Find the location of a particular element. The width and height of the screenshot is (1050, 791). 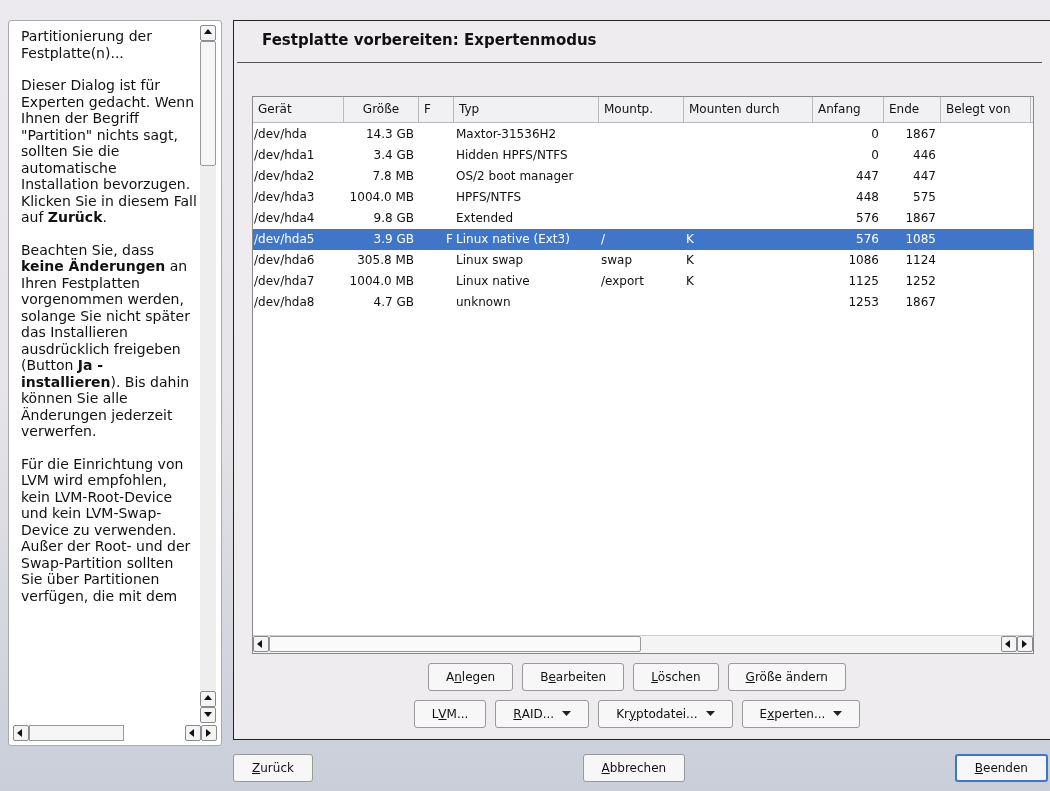

table-cell: /dev/hda6 is located at coordinates (284, 260).